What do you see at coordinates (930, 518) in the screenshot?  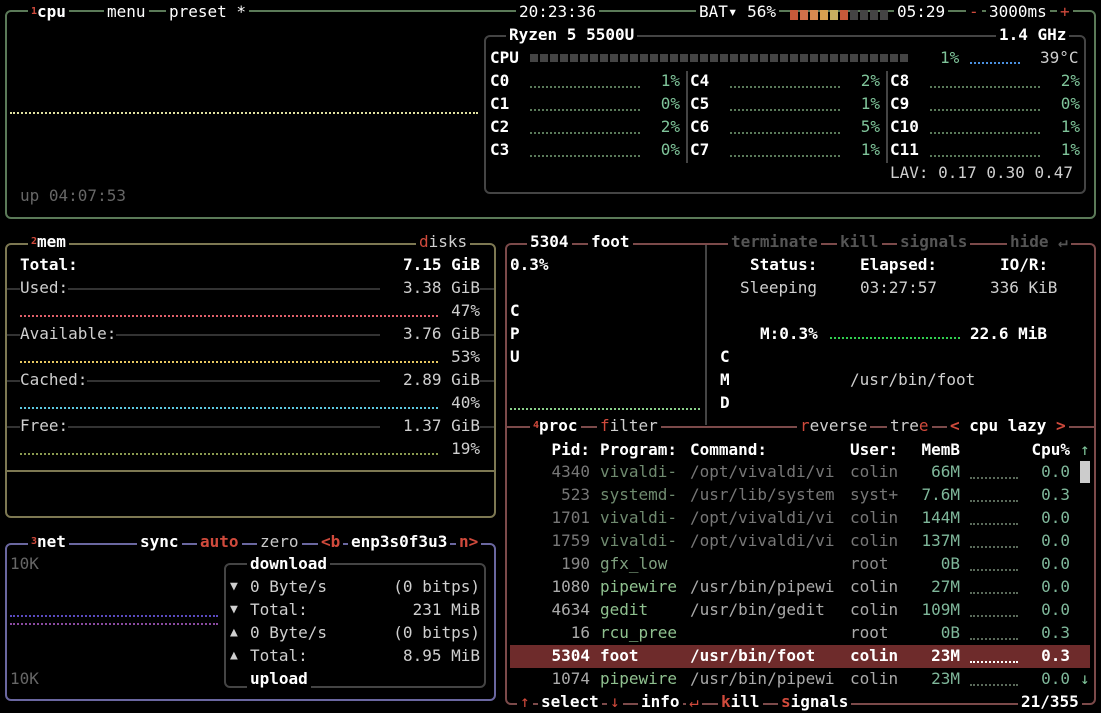 I see `proc-mem: 144M` at bounding box center [930, 518].